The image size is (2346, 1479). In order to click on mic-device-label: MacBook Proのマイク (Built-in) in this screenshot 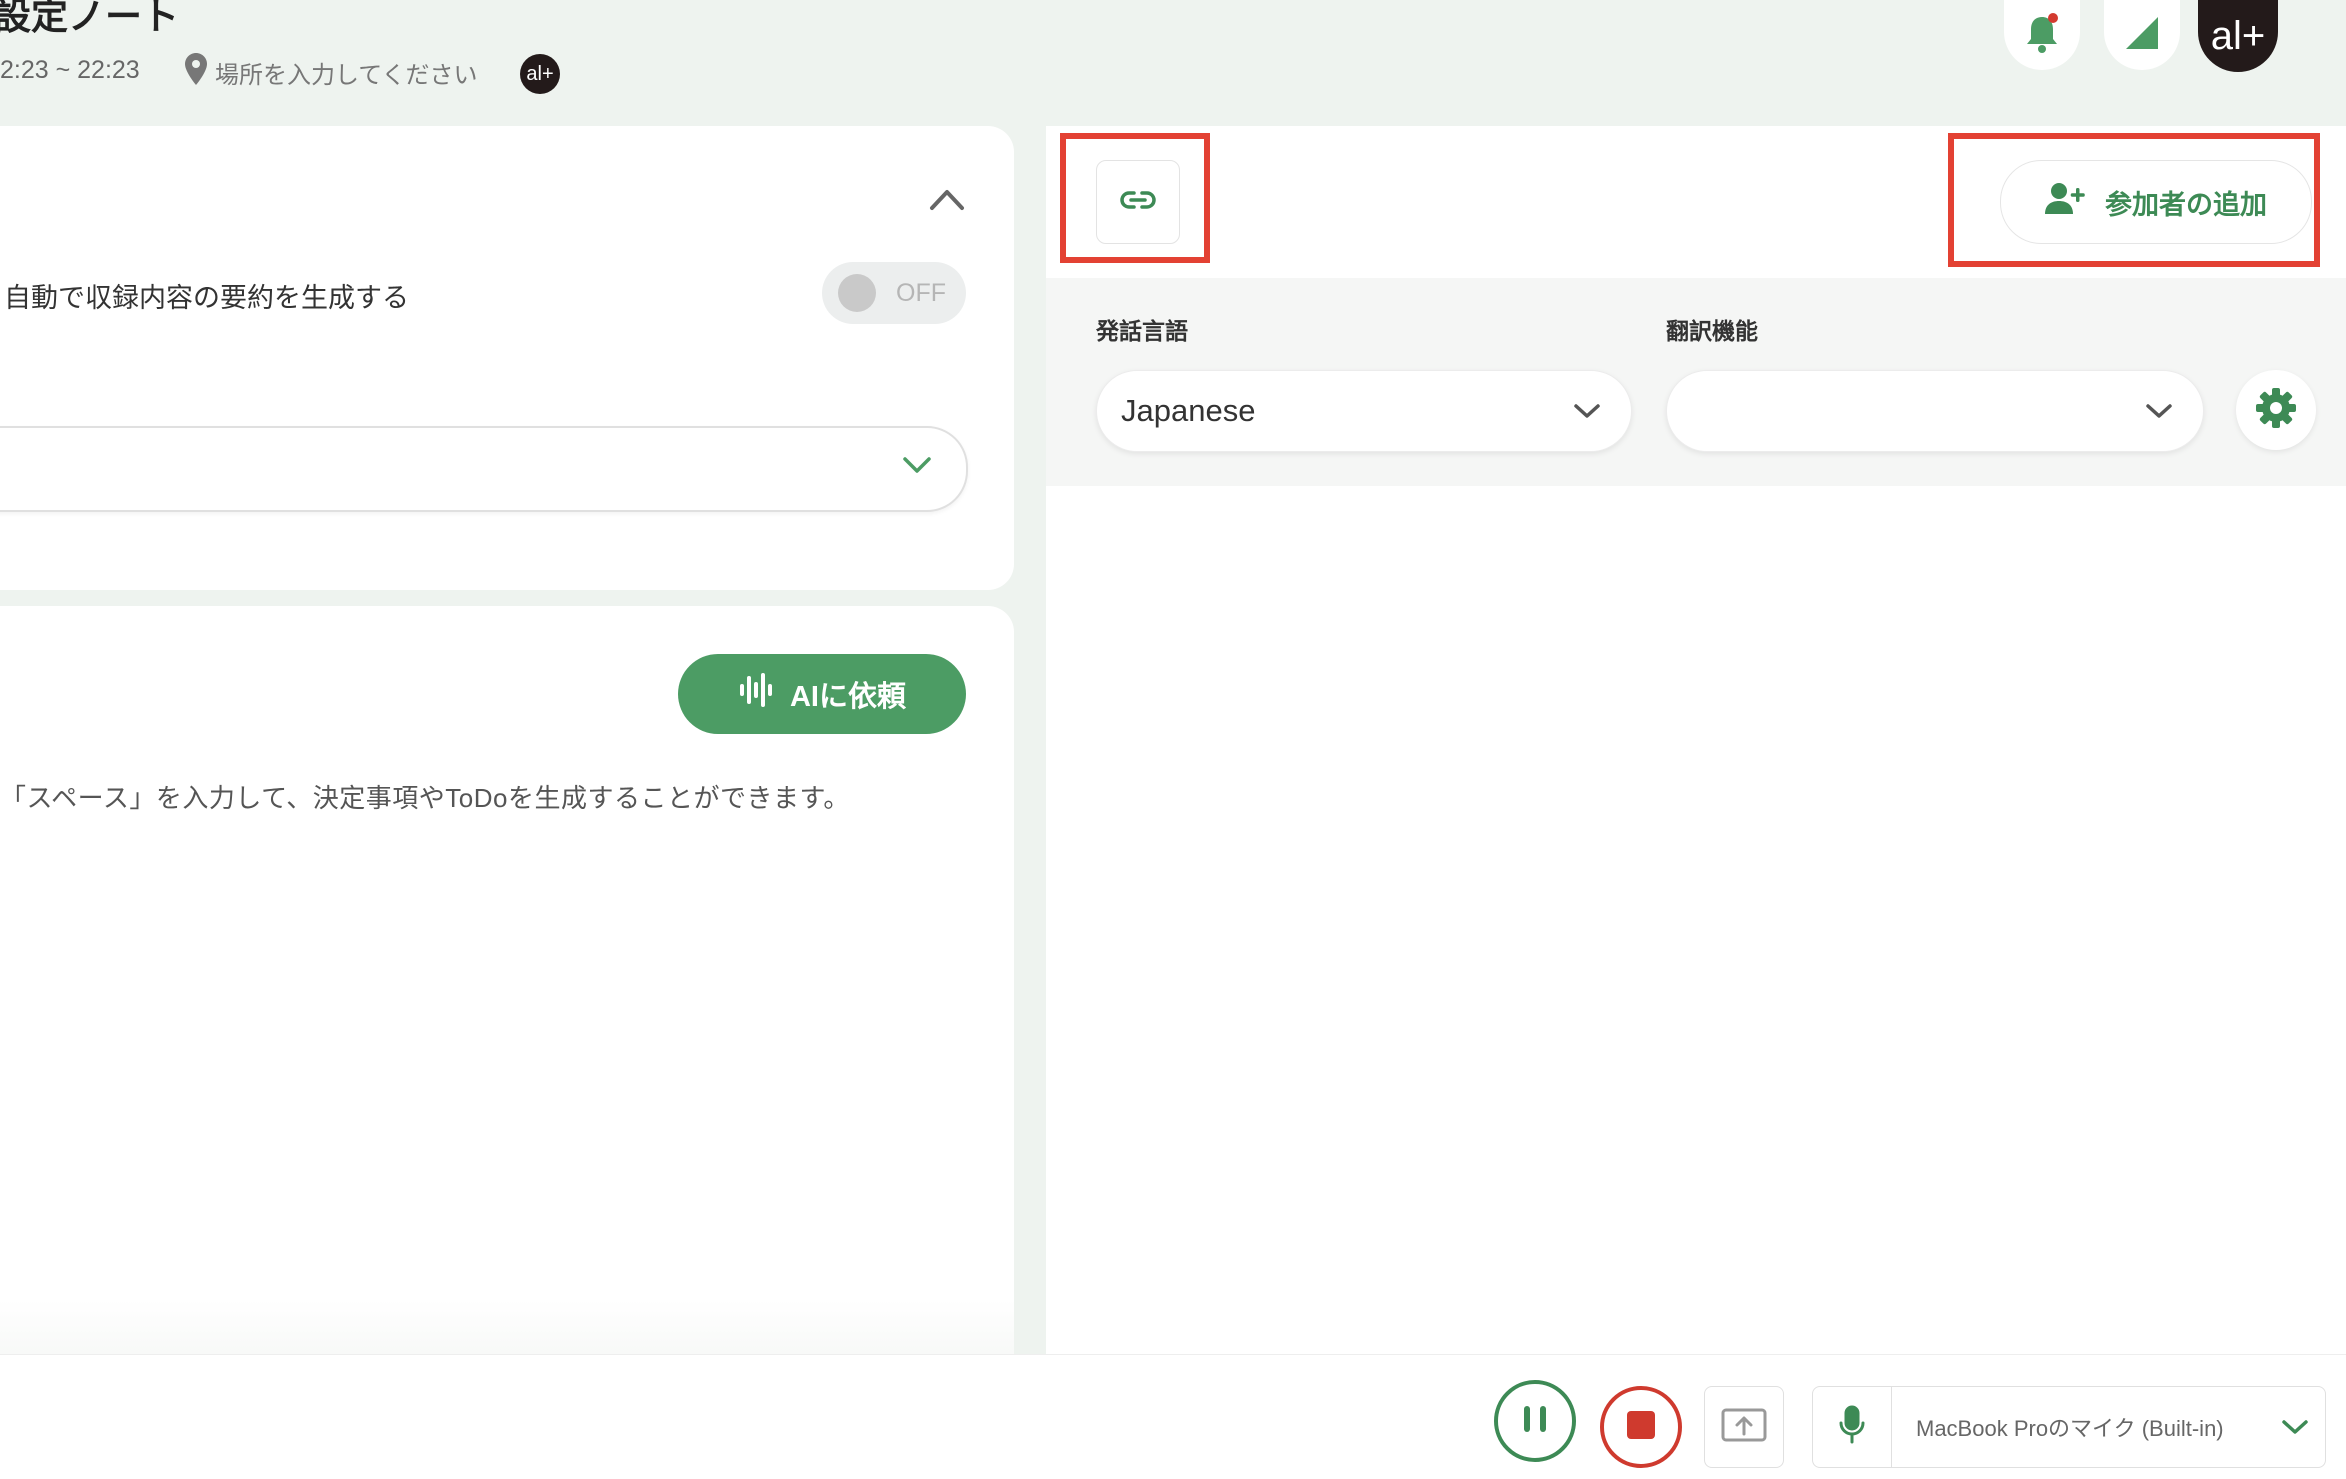, I will do `click(2070, 1428)`.